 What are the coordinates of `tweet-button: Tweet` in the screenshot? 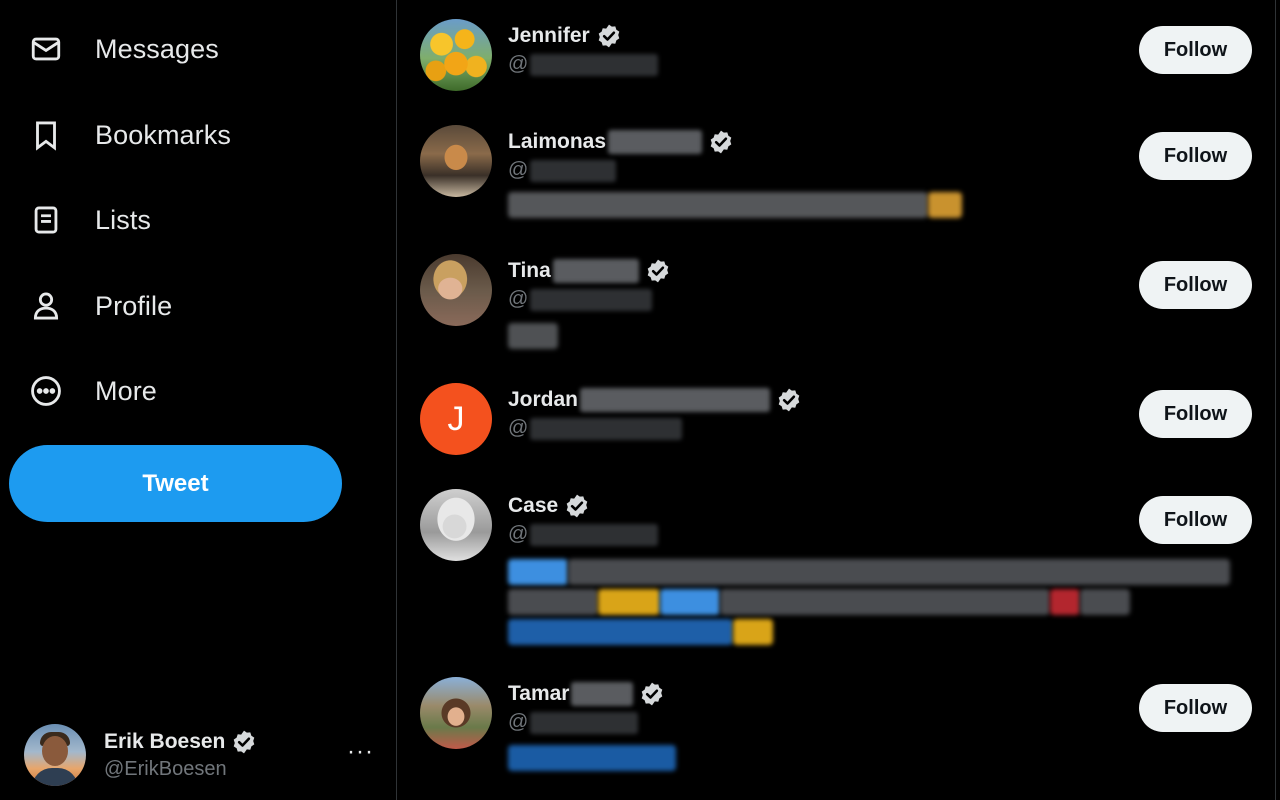 It's located at (175, 483).